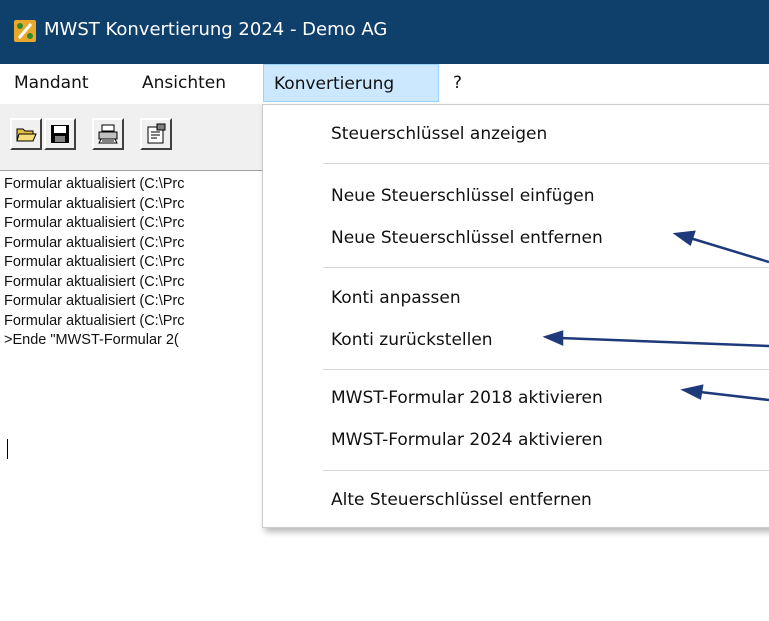 This screenshot has height=621, width=769. I want to click on print-button, so click(108, 134).